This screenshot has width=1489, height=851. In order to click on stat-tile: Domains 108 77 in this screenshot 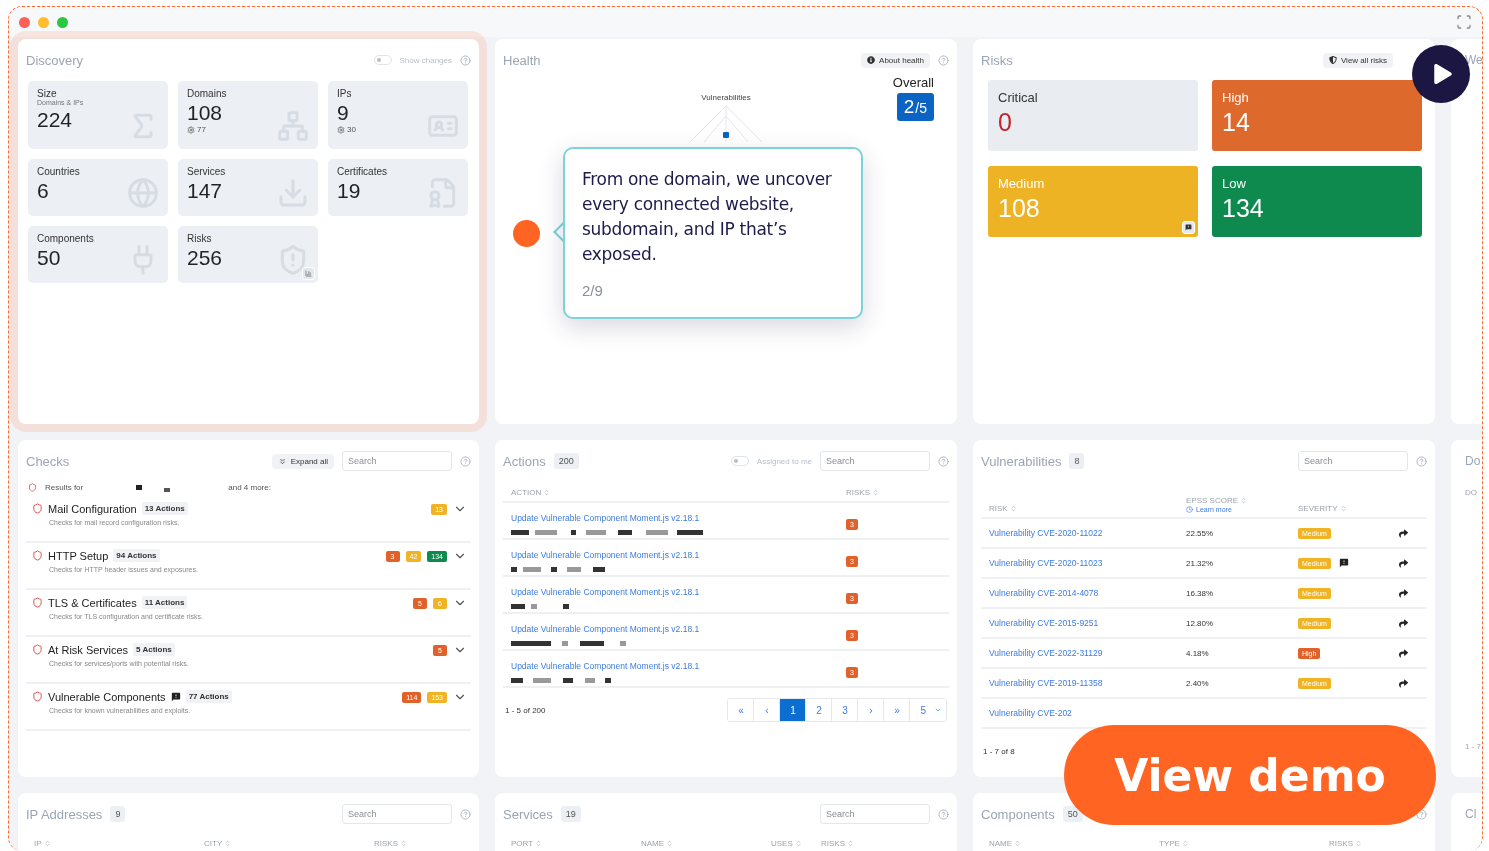, I will do `click(248, 115)`.